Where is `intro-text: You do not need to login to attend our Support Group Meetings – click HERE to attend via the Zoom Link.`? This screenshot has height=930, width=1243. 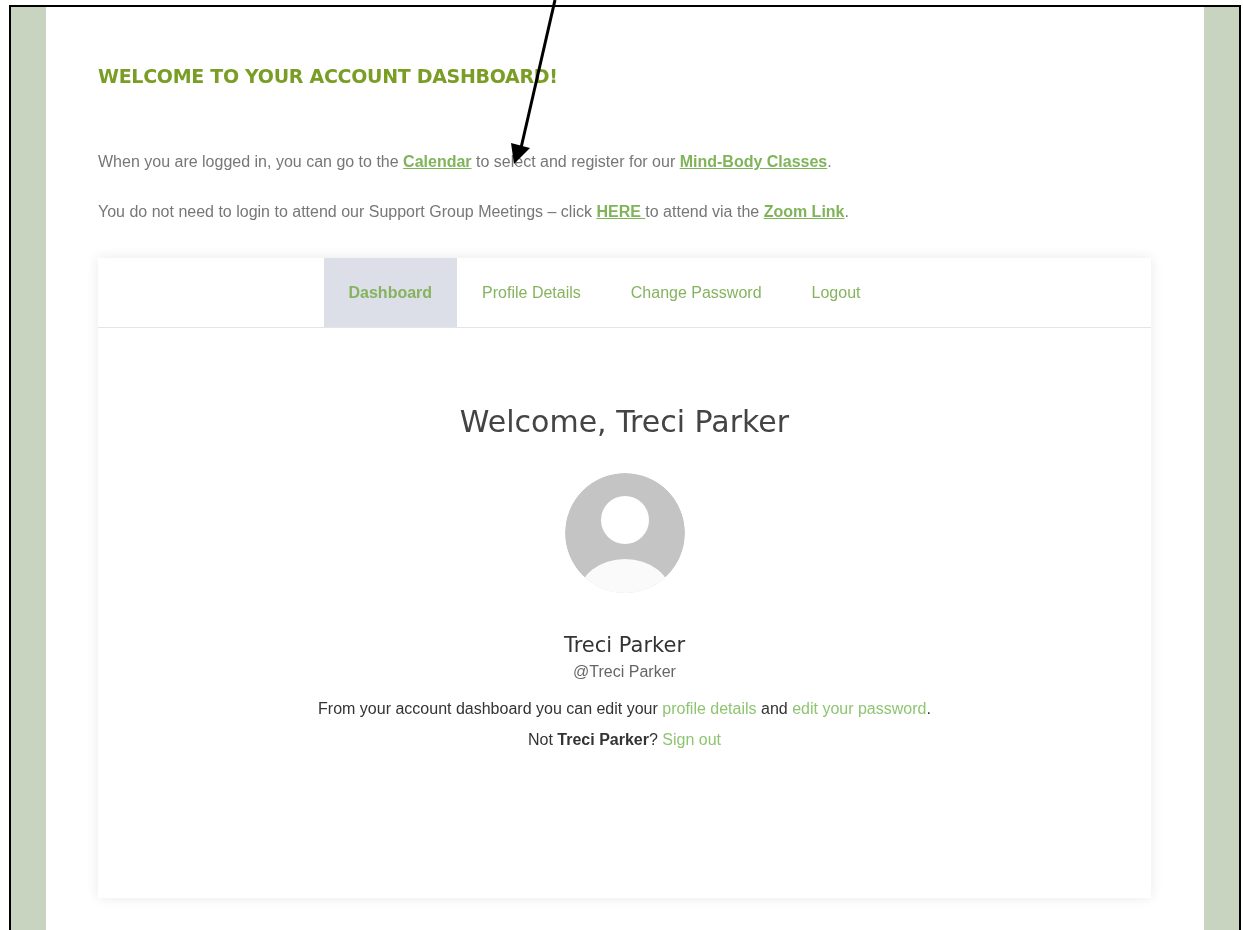 intro-text: You do not need to login to attend our Support Group Meetings – click HERE to attend via the Zoom Link. is located at coordinates (474, 212).